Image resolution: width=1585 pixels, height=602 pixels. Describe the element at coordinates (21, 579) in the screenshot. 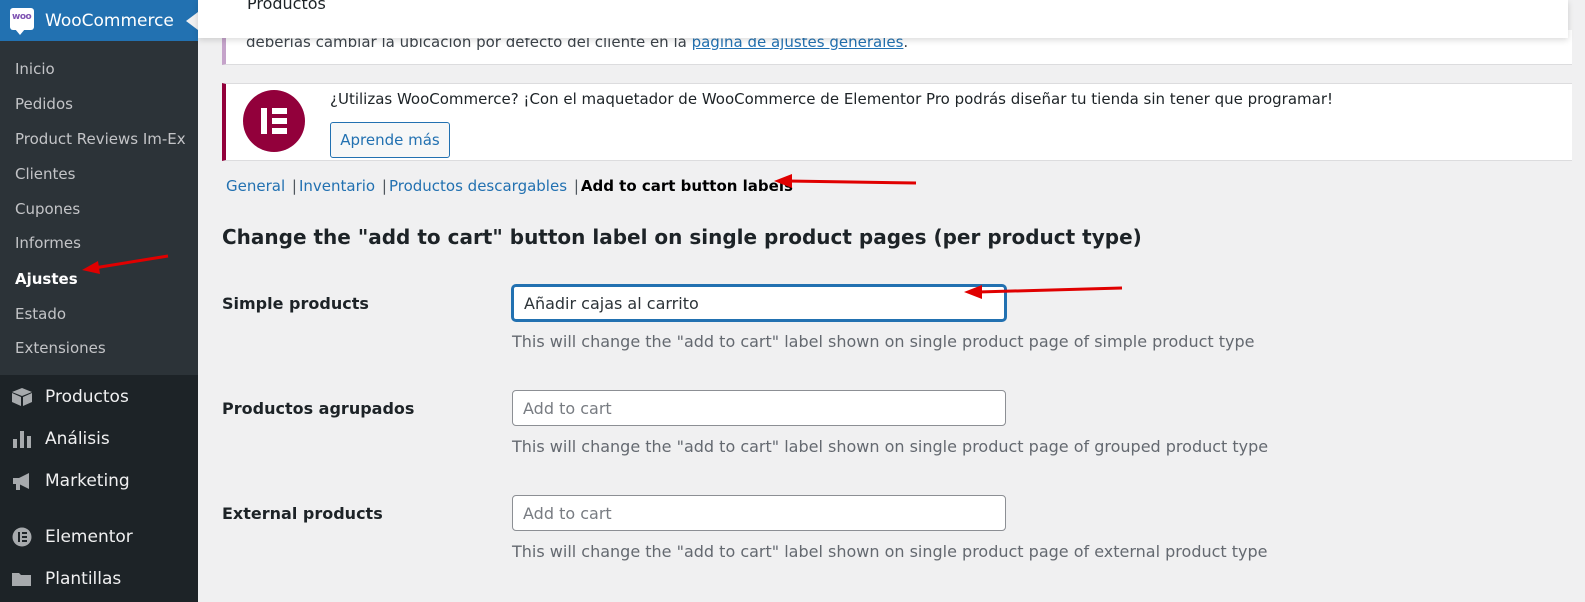

I see `folder-icon` at that location.